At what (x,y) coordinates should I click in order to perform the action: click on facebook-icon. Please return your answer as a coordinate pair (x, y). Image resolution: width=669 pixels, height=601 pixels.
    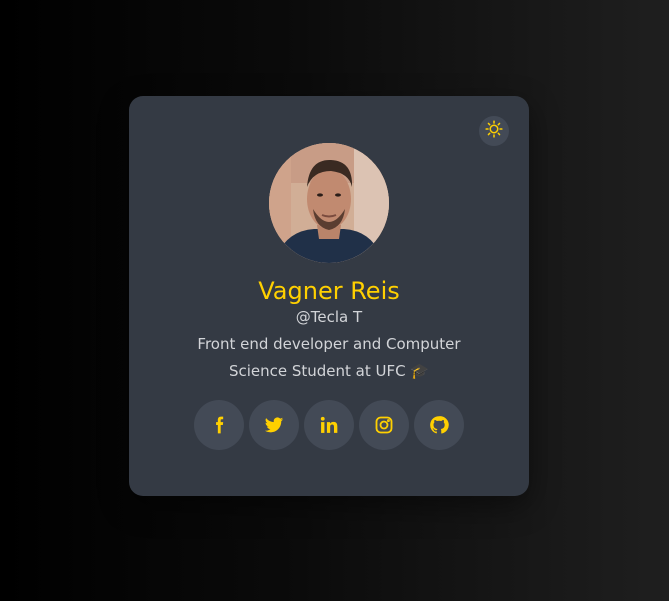
    Looking at the image, I should click on (219, 425).